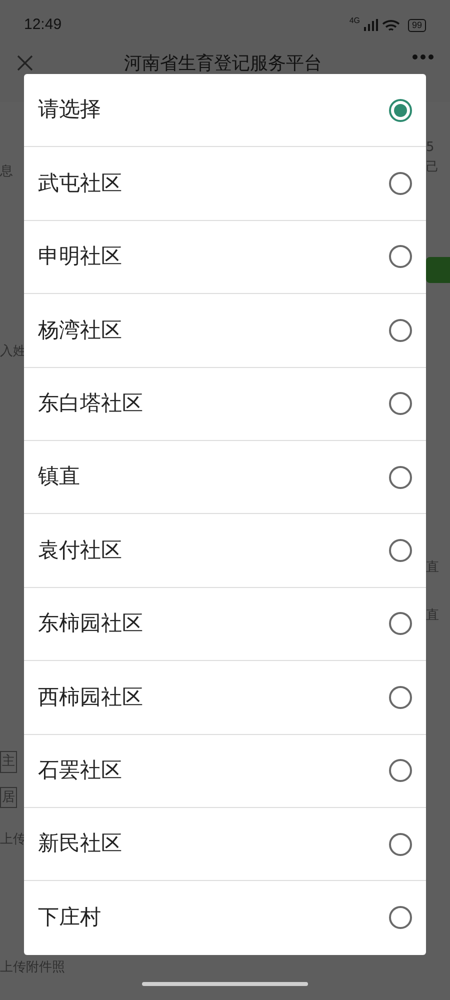  I want to click on option-label: 请选择, so click(69, 110).